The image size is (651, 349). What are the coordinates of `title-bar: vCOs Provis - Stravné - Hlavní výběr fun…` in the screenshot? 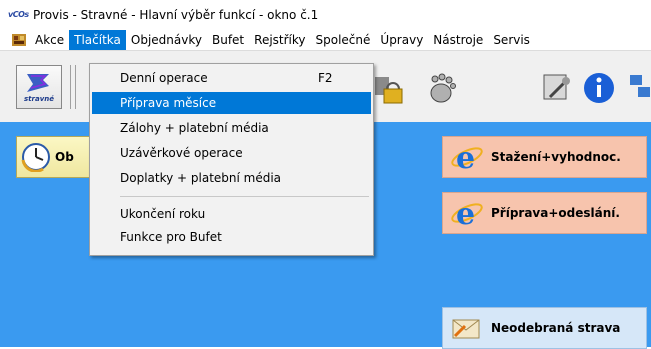 It's located at (325, 15).